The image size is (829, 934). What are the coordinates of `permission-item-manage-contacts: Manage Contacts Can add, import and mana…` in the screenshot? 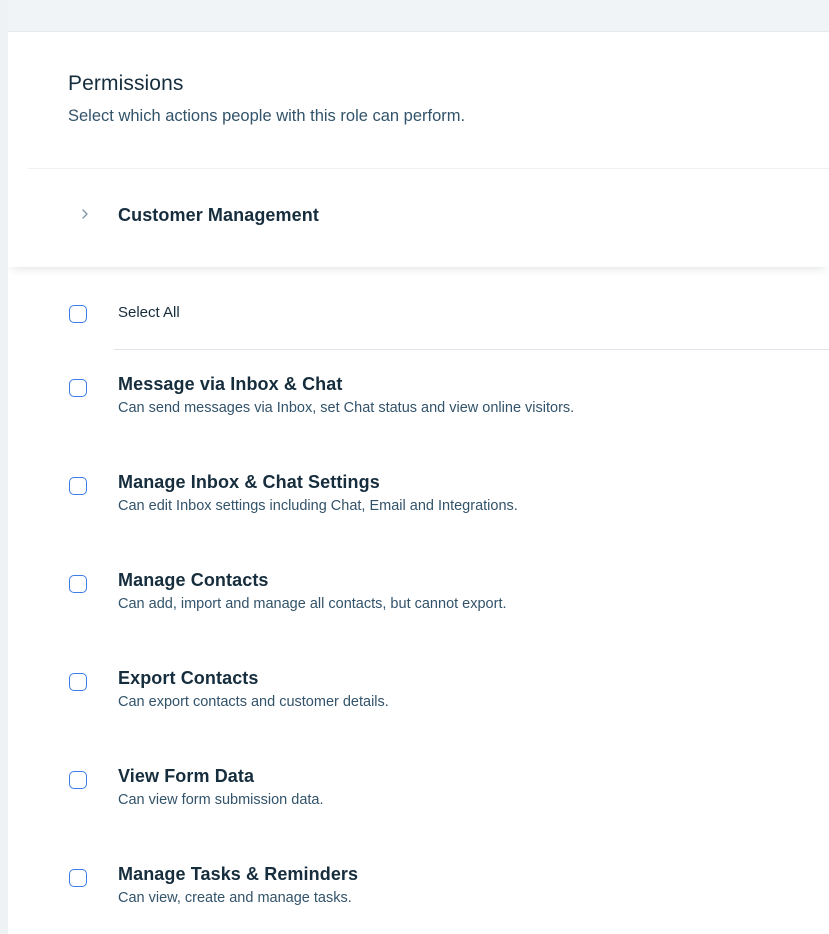 It's located at (418, 610).